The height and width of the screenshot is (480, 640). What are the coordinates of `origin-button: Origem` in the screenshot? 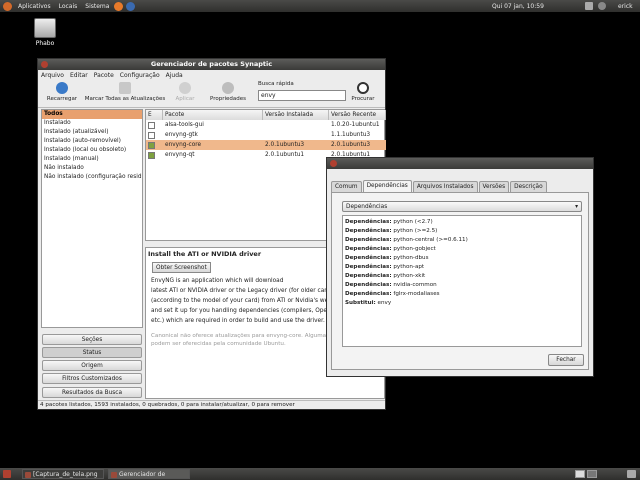 It's located at (92, 365).